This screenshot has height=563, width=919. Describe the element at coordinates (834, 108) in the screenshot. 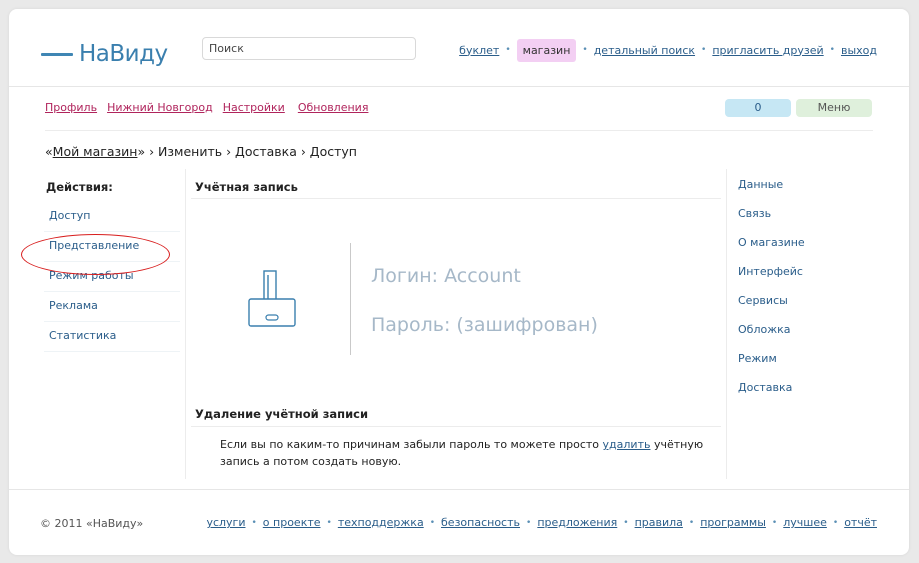

I see `menu-button: Меню` at that location.